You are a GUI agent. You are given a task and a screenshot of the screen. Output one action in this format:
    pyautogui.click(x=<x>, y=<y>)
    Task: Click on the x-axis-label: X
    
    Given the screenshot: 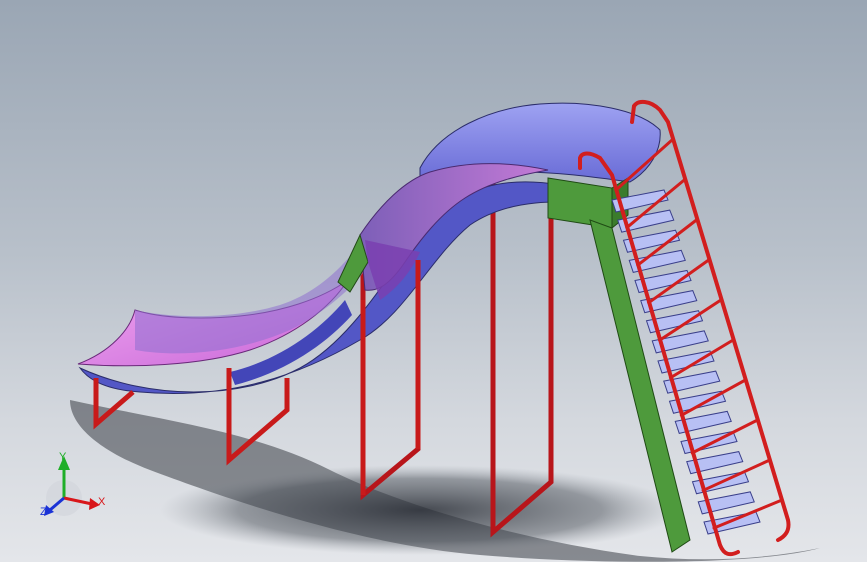 What is the action you would take?
    pyautogui.click(x=102, y=502)
    